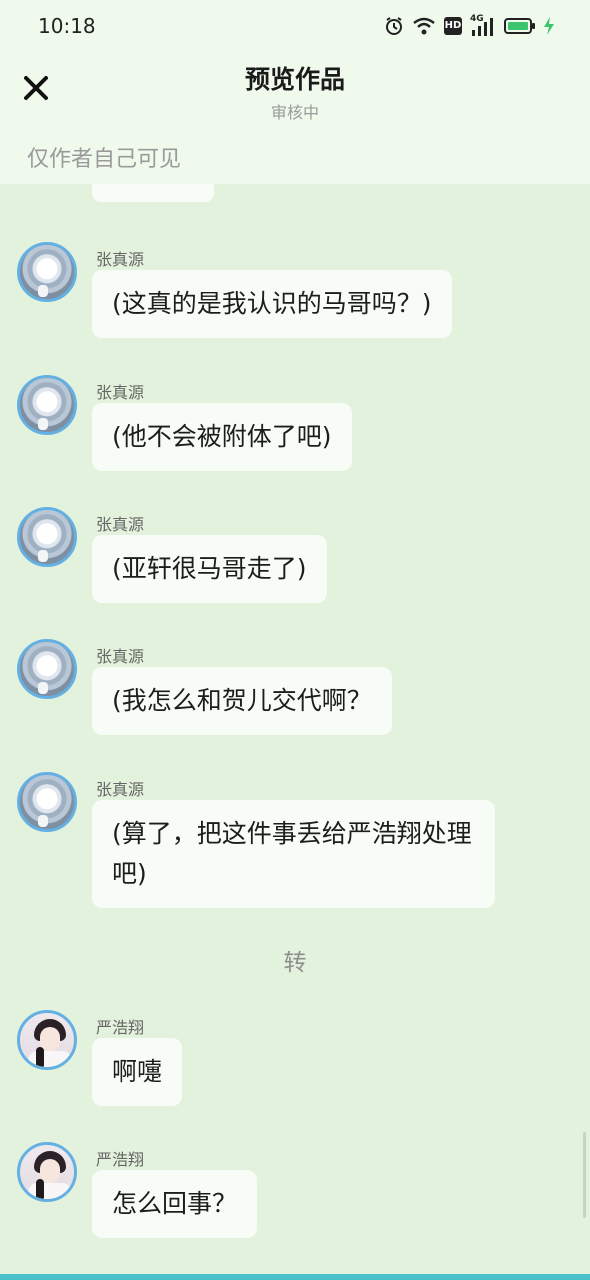 This screenshot has height=1280, width=590. What do you see at coordinates (242, 701) in the screenshot?
I see `message-bubble: (我怎么和贺儿交代啊？` at bounding box center [242, 701].